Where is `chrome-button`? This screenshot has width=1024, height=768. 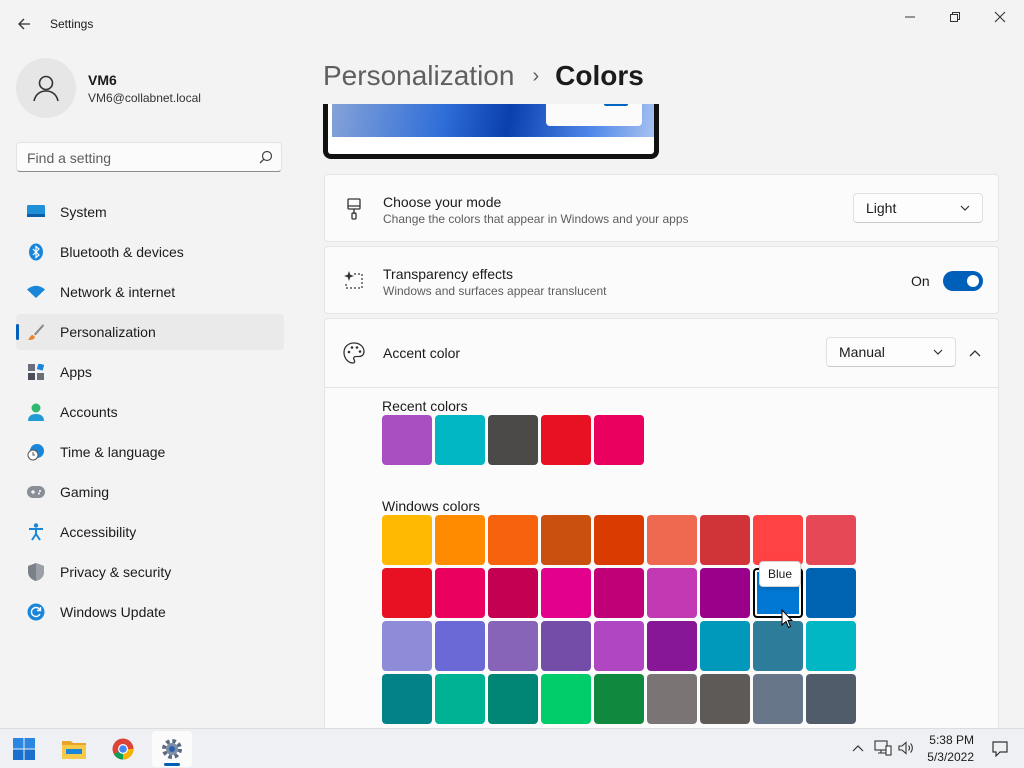
chrome-button is located at coordinates (123, 749).